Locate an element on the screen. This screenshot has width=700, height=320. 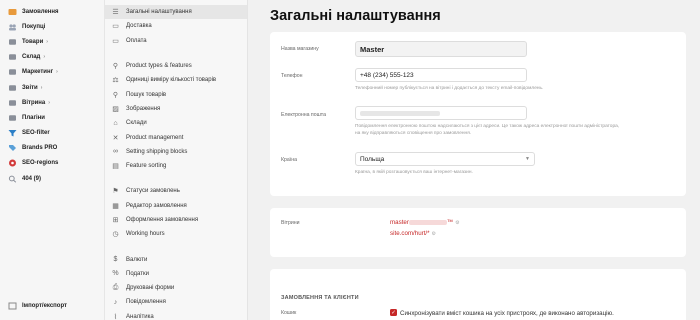
settings-item-label: Оформлення замовлення is located at coordinates (162, 220).